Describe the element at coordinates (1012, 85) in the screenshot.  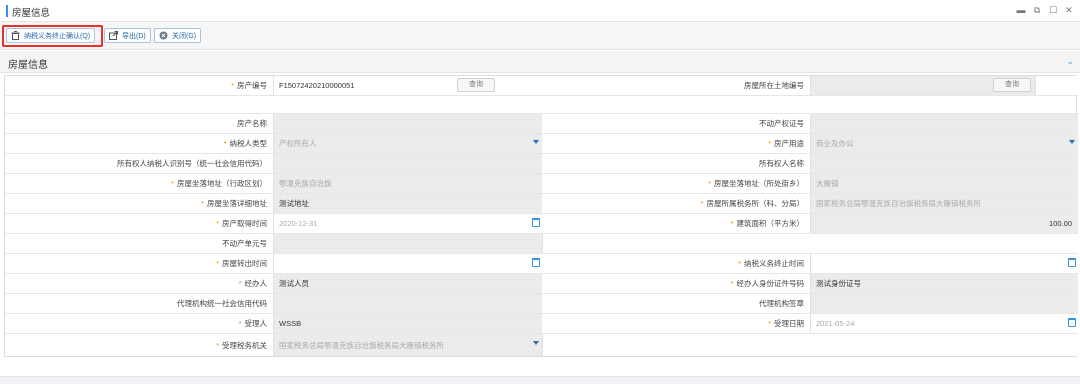
I see `land-no-query-button: 查询` at that location.